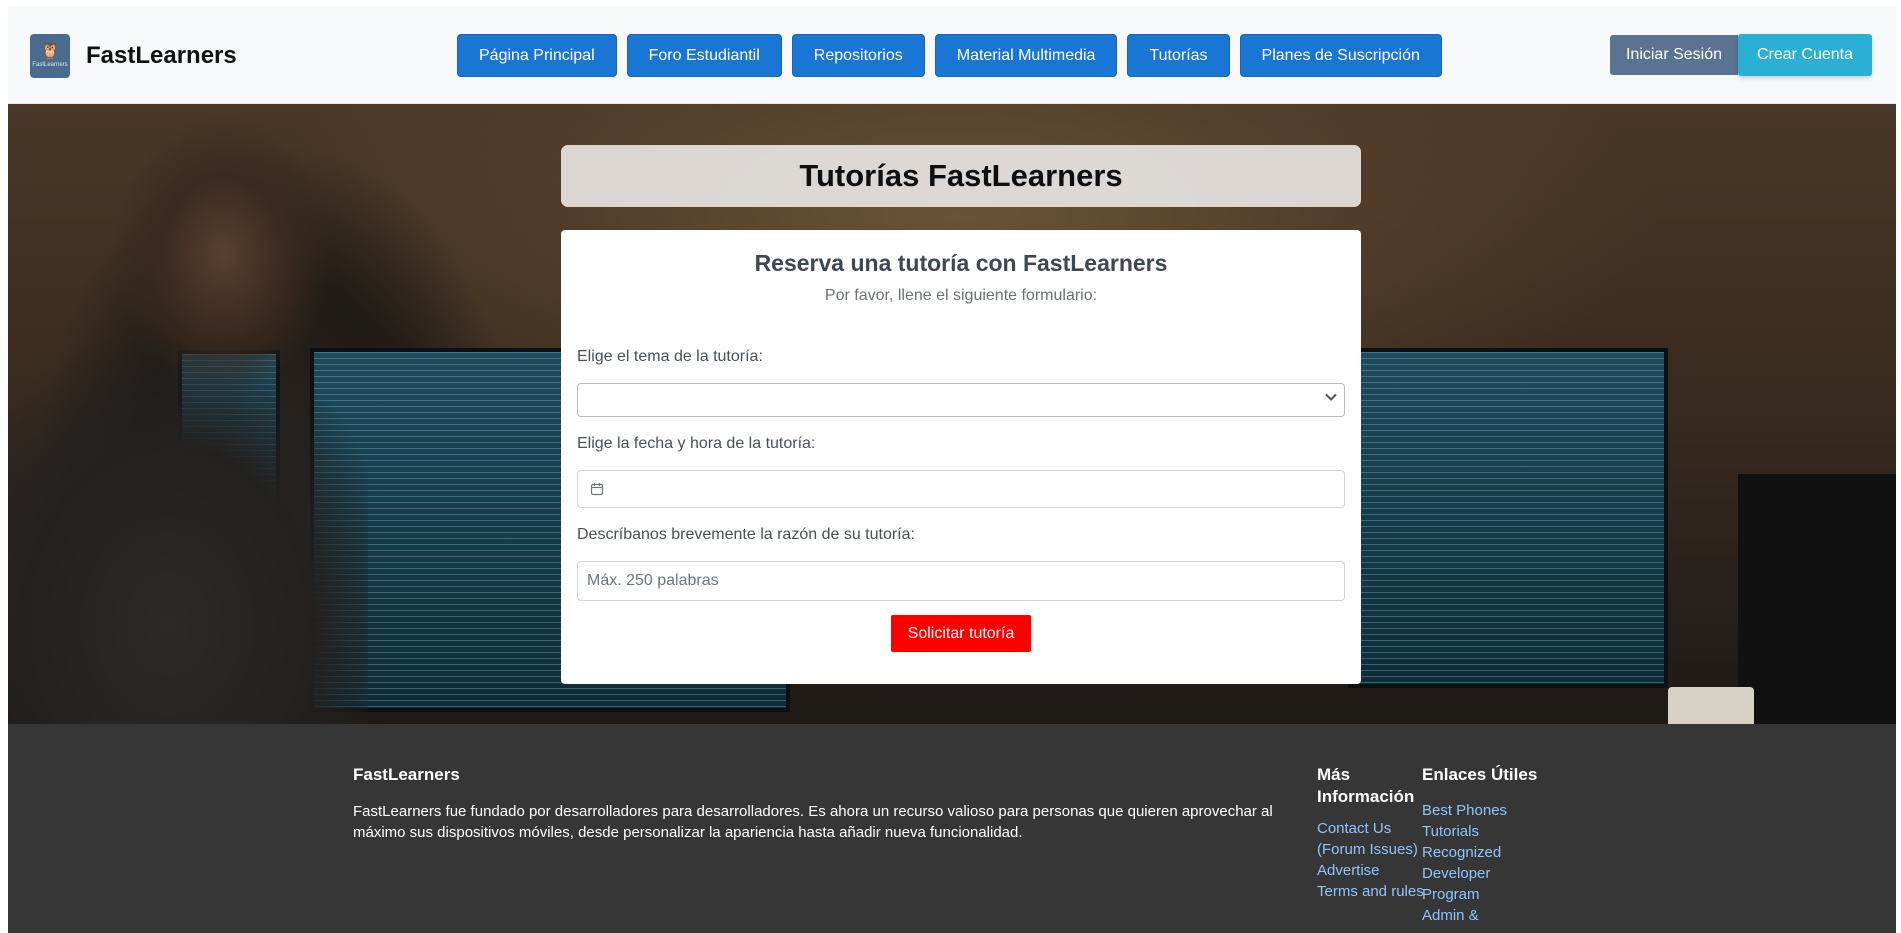 This screenshot has height=933, width=1901. I want to click on background-person, so click(188, 414).